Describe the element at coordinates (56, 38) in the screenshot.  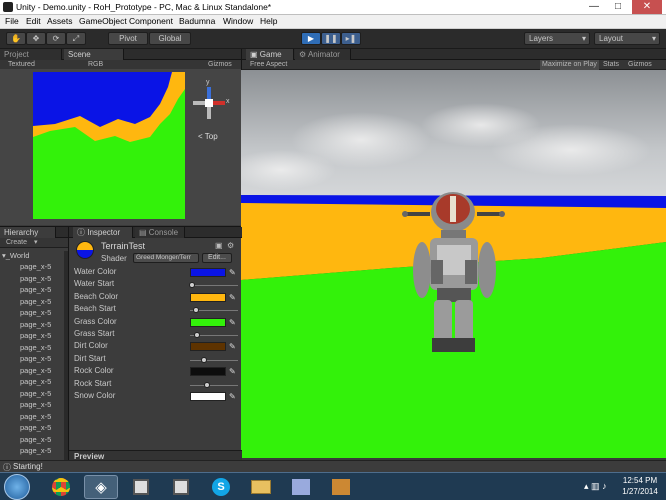
I see `rotate-tool-button: ⟳` at that location.